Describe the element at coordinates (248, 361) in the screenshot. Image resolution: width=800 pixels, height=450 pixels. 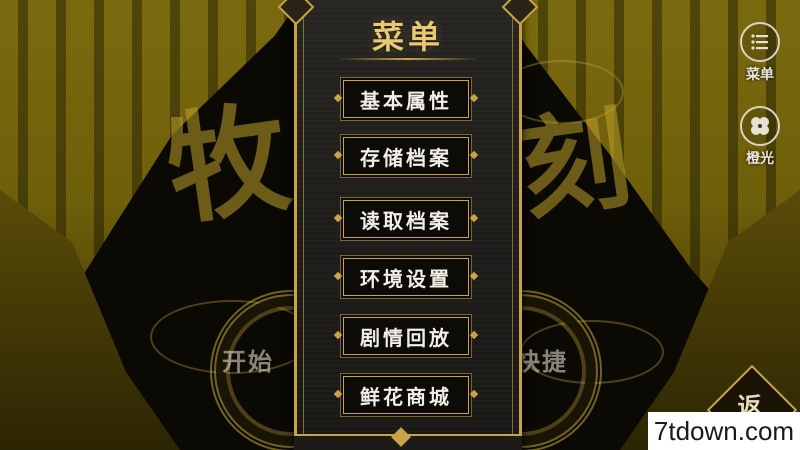
I see `start-button-label: 开始` at that location.